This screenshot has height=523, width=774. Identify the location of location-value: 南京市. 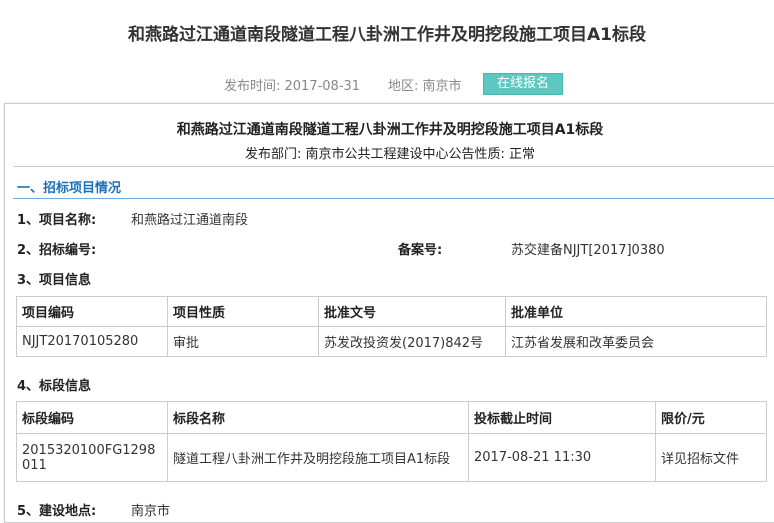
(151, 511).